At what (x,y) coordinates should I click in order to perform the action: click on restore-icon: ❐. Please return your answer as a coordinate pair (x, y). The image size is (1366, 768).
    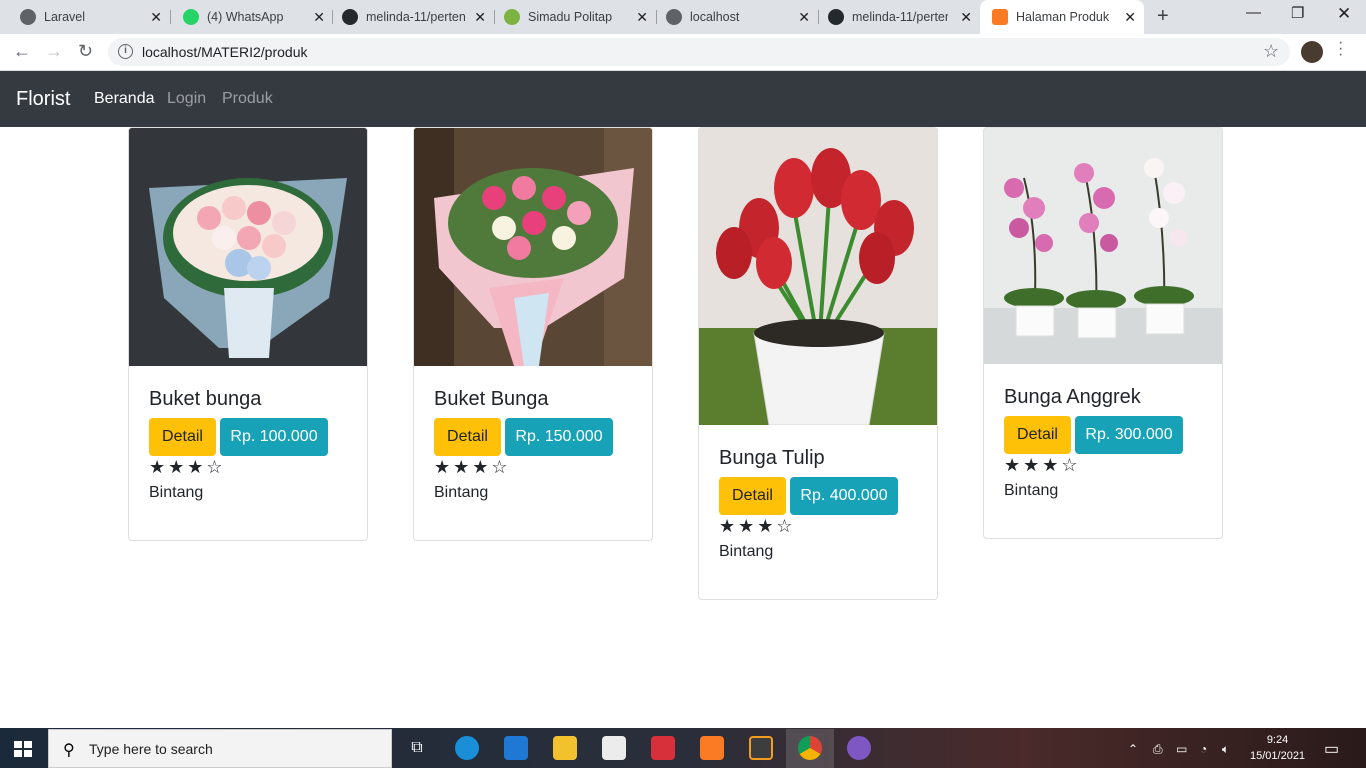
    Looking at the image, I should click on (1297, 13).